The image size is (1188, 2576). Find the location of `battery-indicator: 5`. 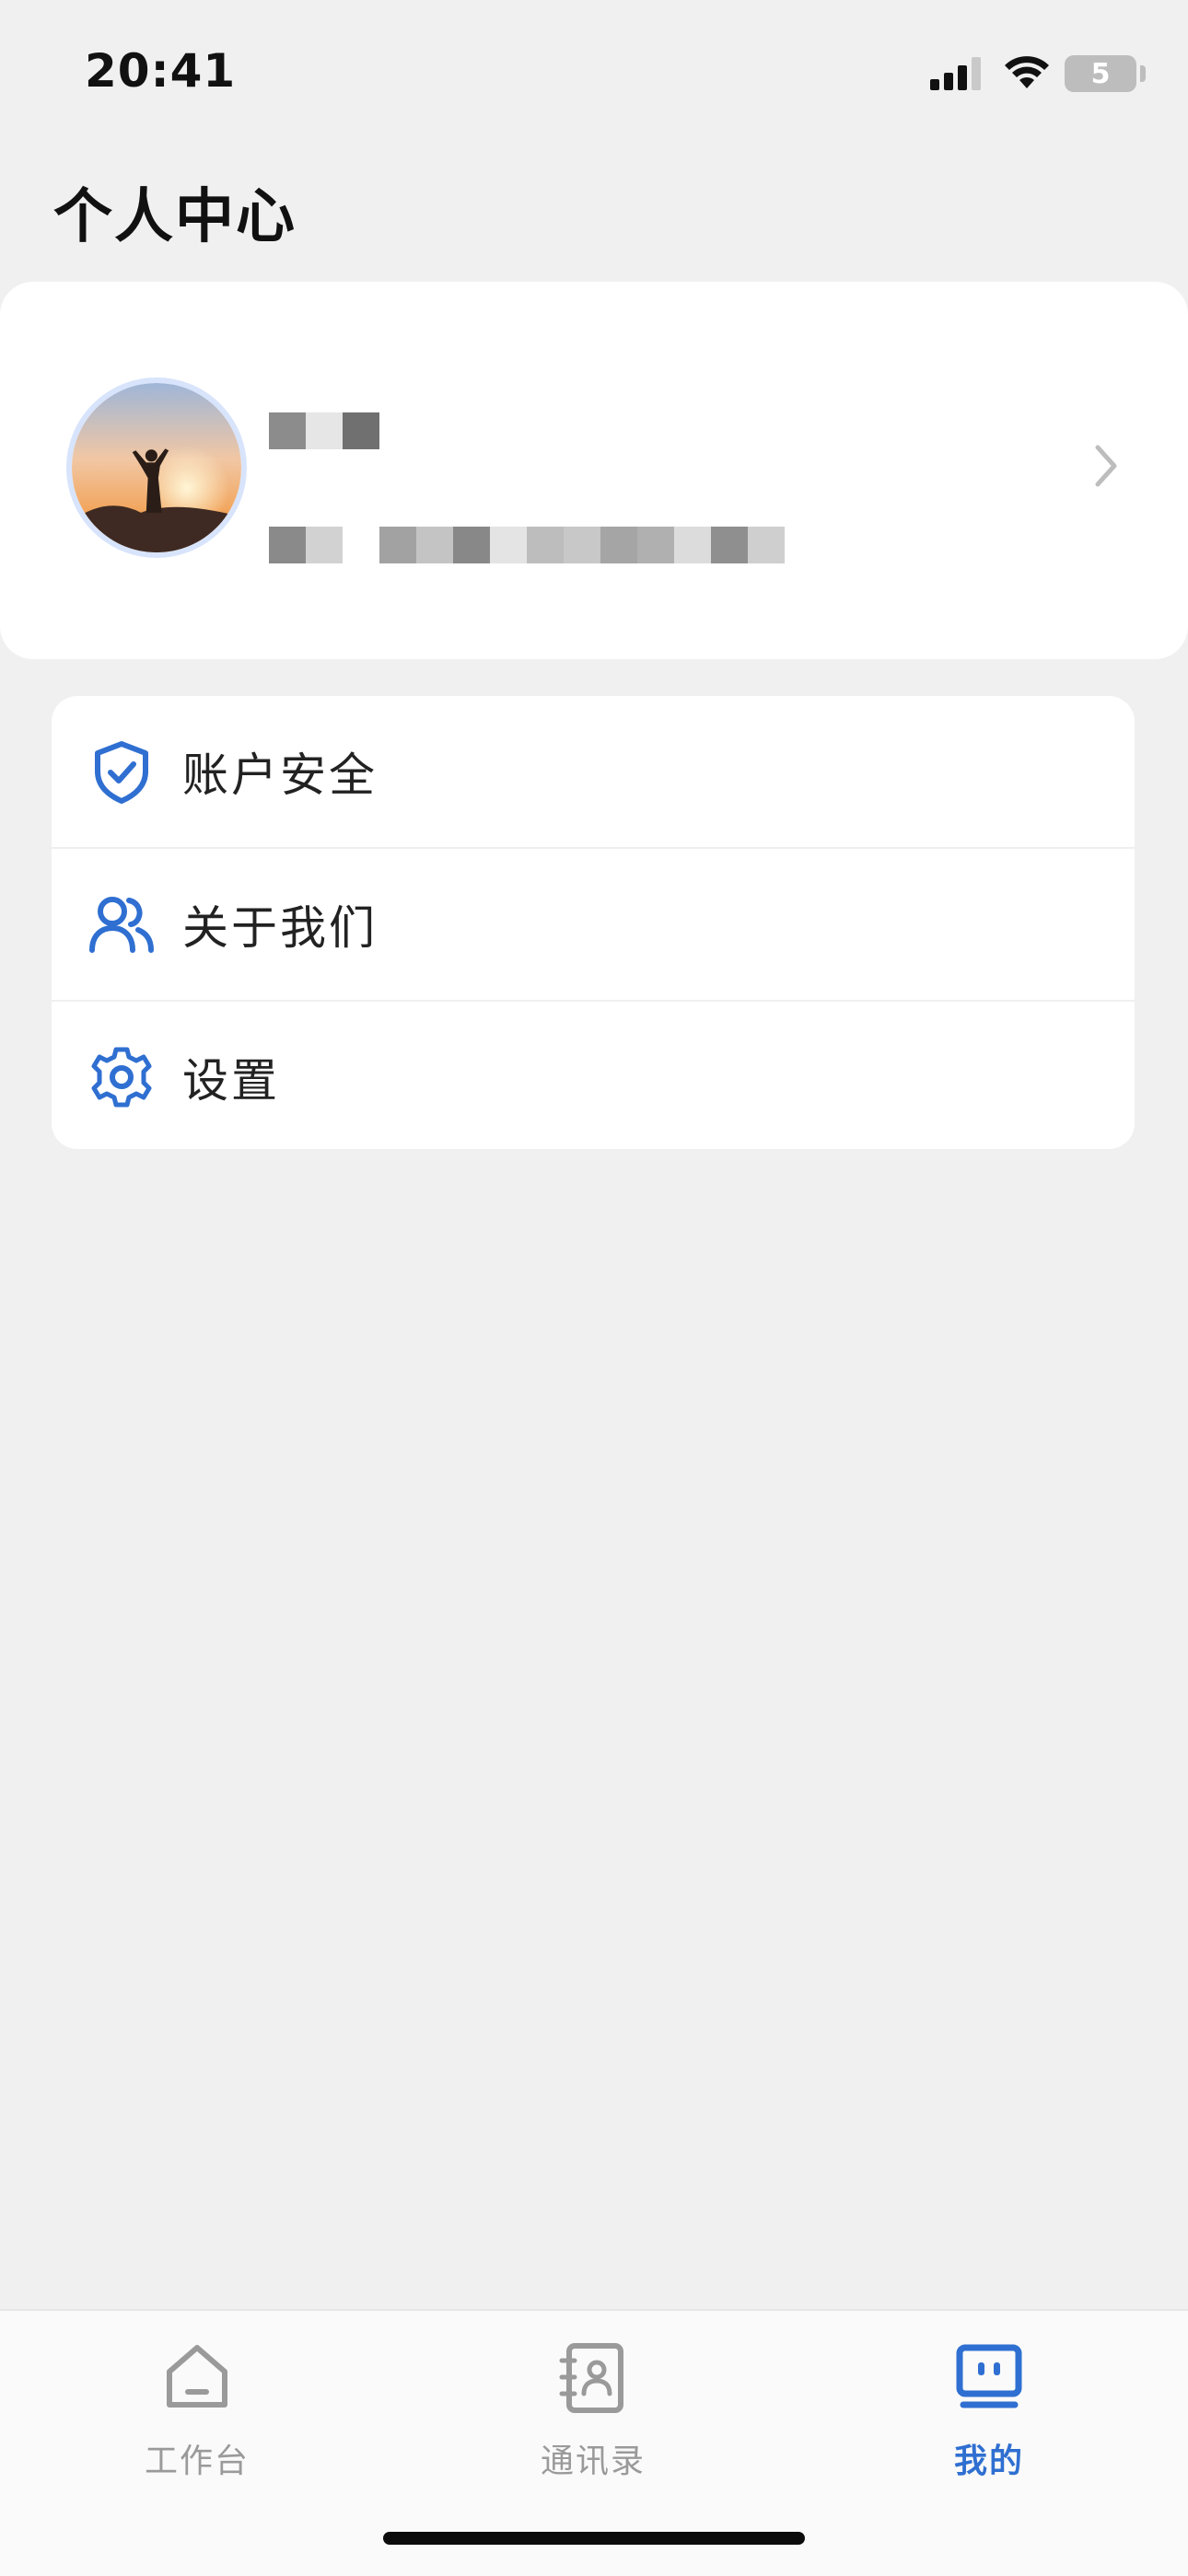

battery-indicator: 5 is located at coordinates (1100, 73).